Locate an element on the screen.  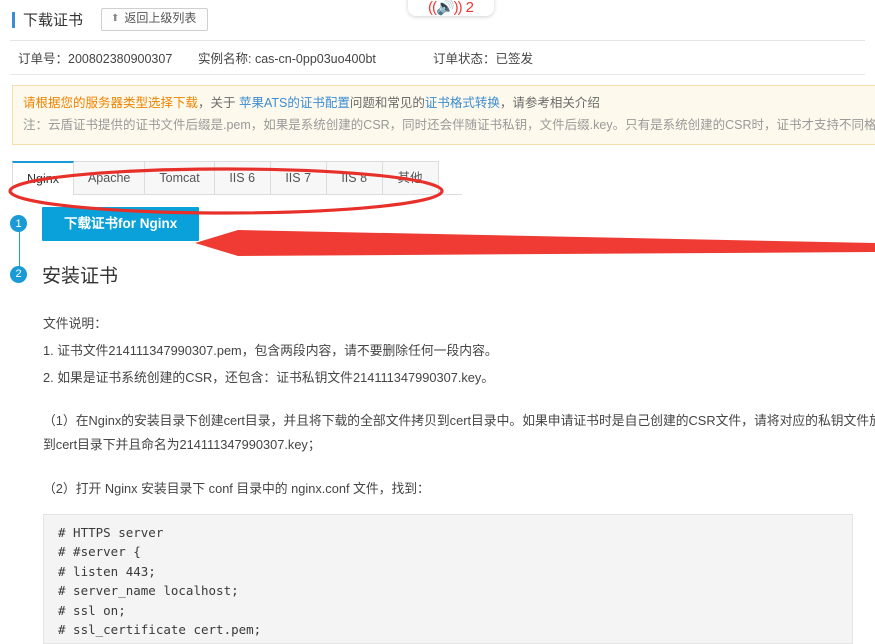
code-line: # ssl_certificate cert.pem; is located at coordinates (160, 629).